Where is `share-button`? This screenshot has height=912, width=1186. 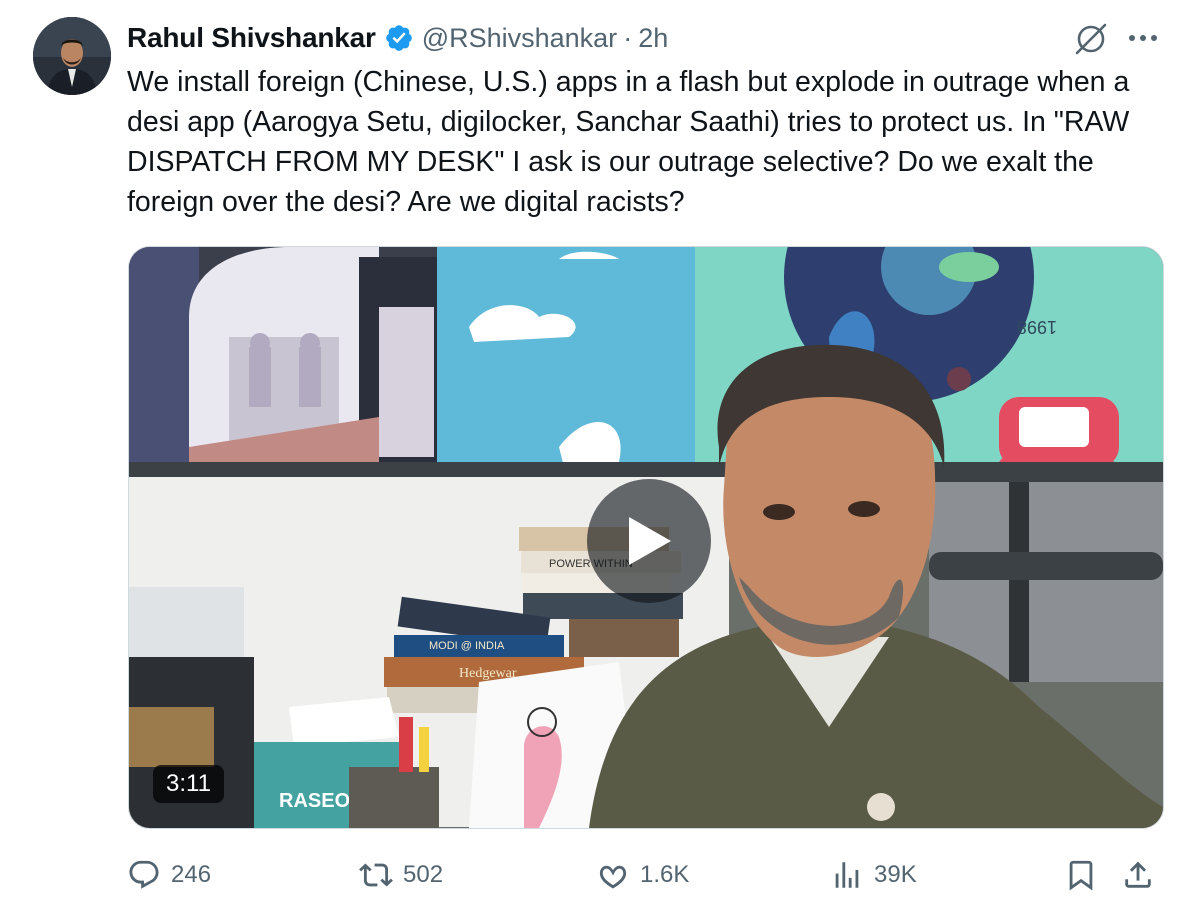
share-button is located at coordinates (1138, 875).